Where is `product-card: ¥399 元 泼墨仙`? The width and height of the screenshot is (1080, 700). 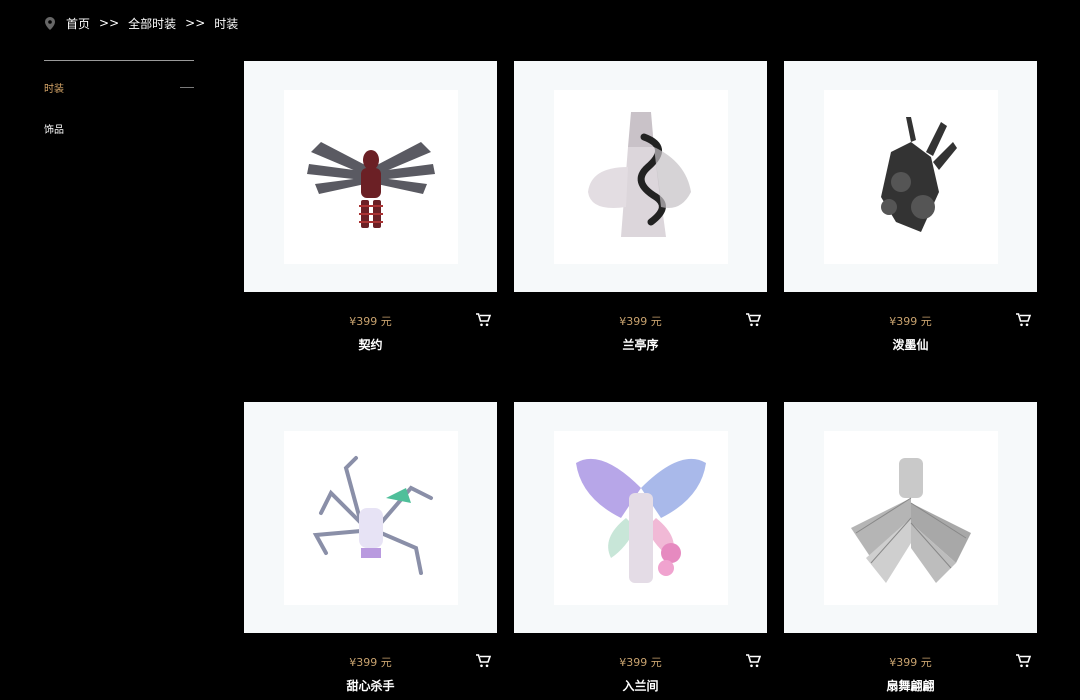
product-card: ¥399 元 泼墨仙 is located at coordinates (910, 206).